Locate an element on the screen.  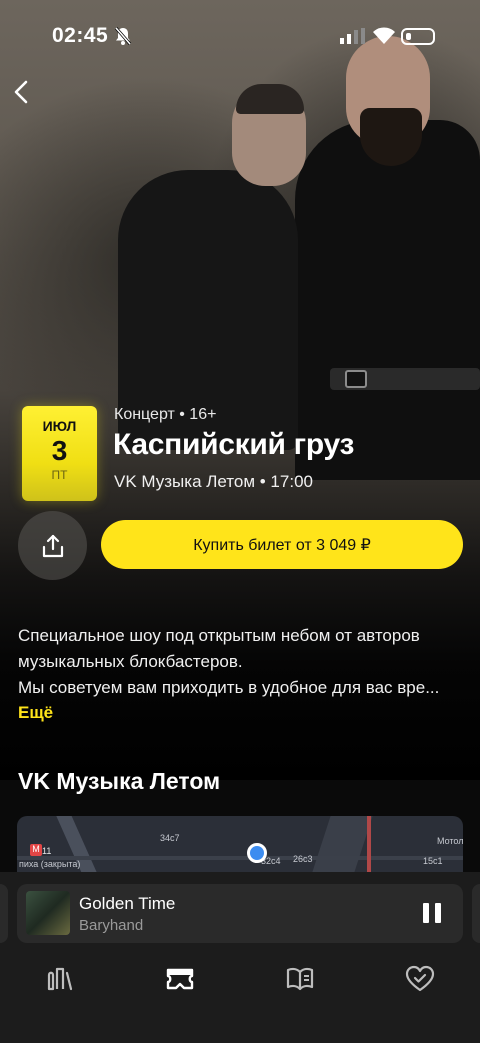
date-day: 3 is located at coordinates (59, 450).